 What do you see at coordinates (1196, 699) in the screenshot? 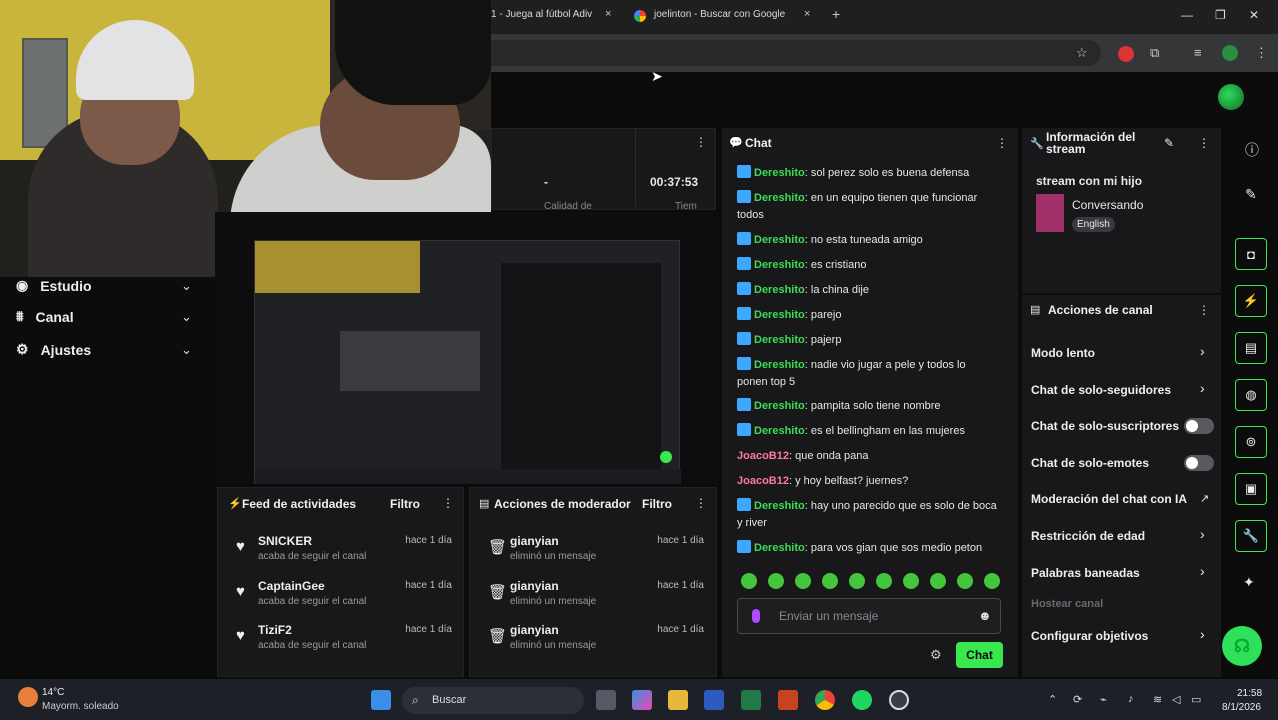
I see `battery-icon: ▭` at bounding box center [1196, 699].